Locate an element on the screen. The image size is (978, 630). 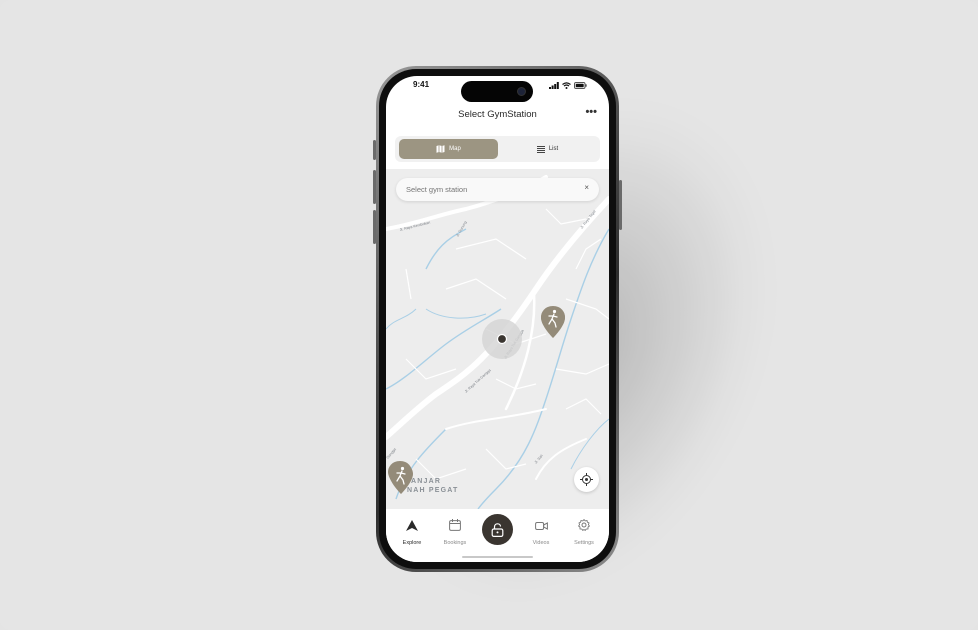
locate-me-button is located at coordinates (586, 479).